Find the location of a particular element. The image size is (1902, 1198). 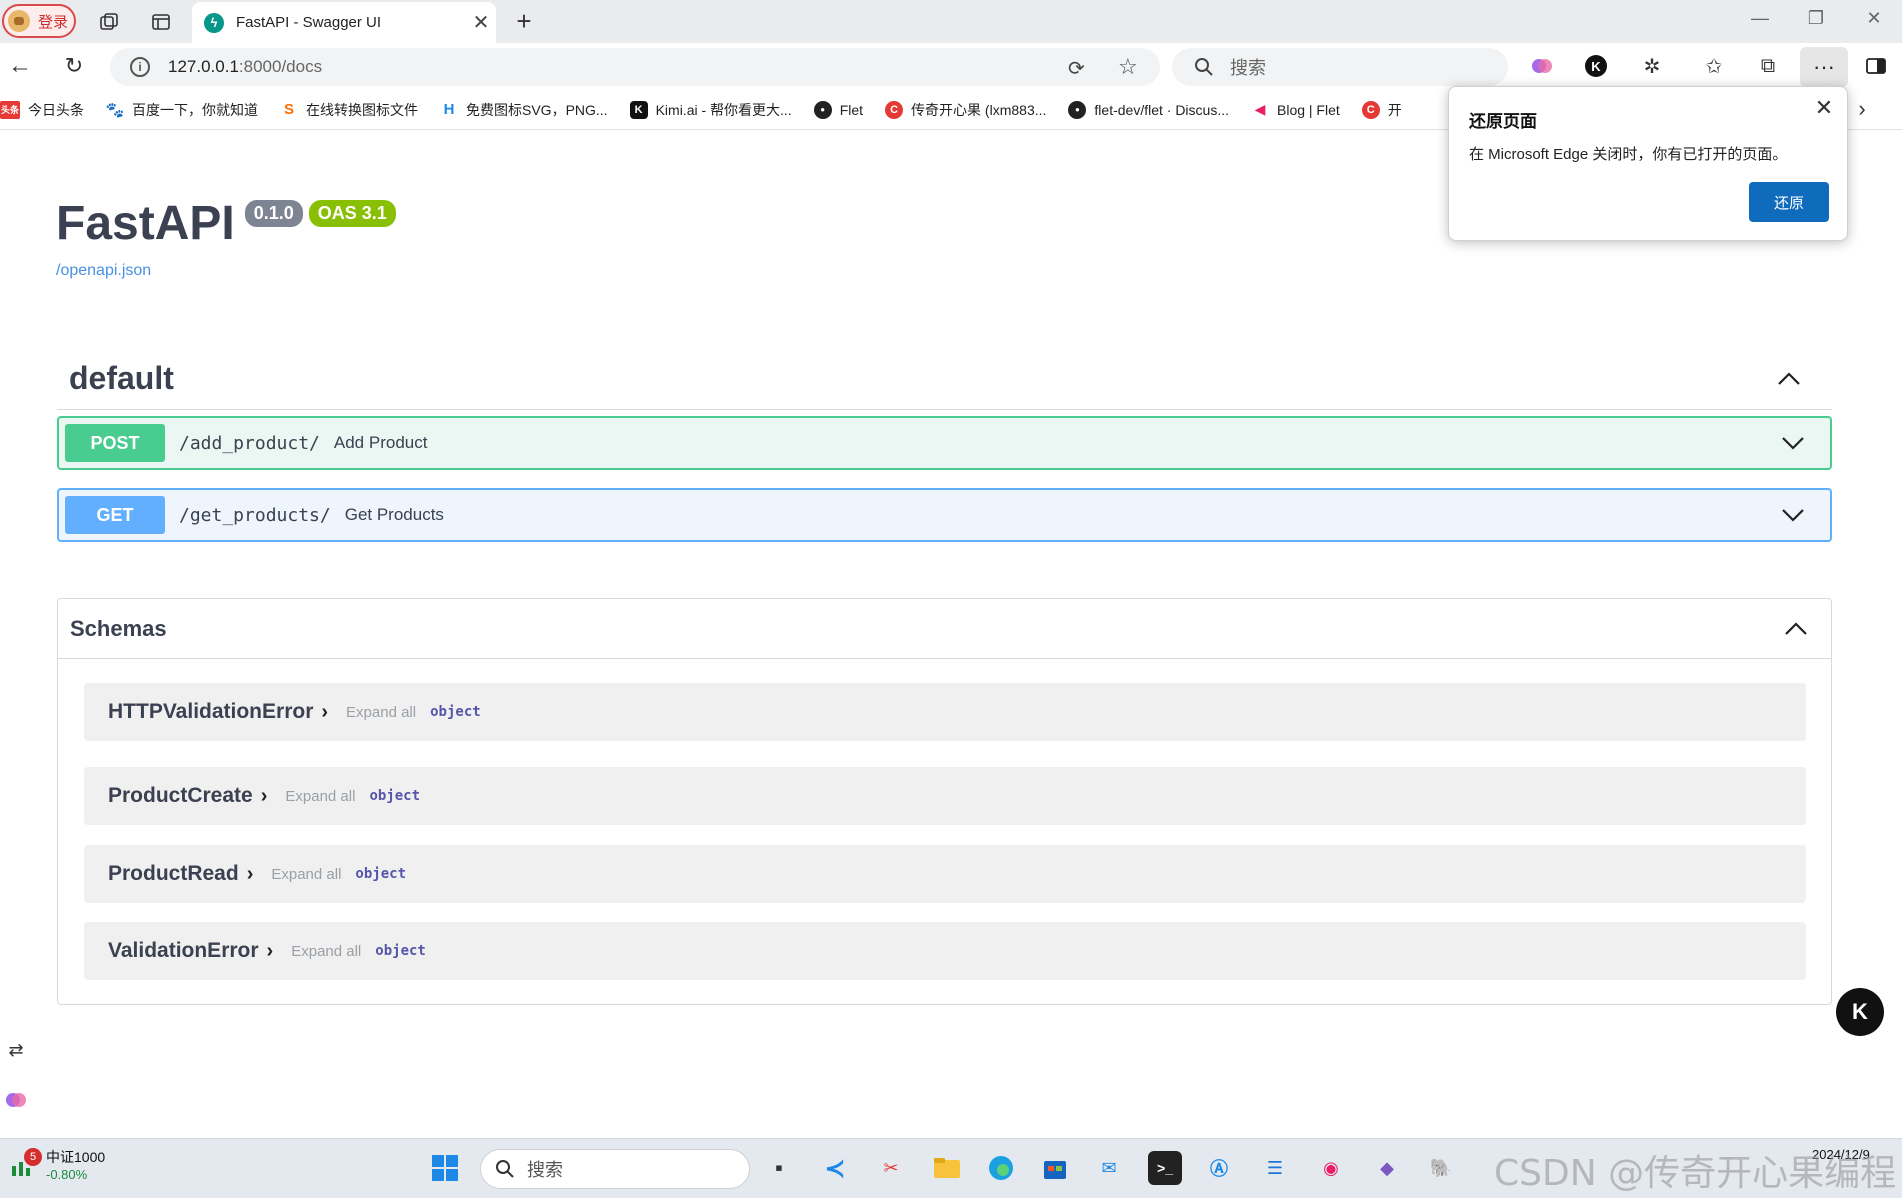

csdn-watermark: CSDN @传奇开心果编程 is located at coordinates (1695, 1173).